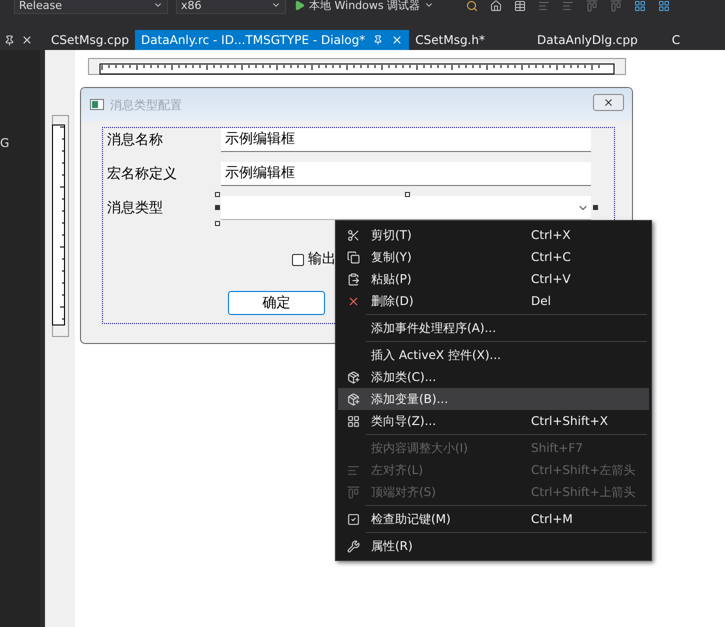  What do you see at coordinates (353, 235) in the screenshot?
I see `scissors-icon` at bounding box center [353, 235].